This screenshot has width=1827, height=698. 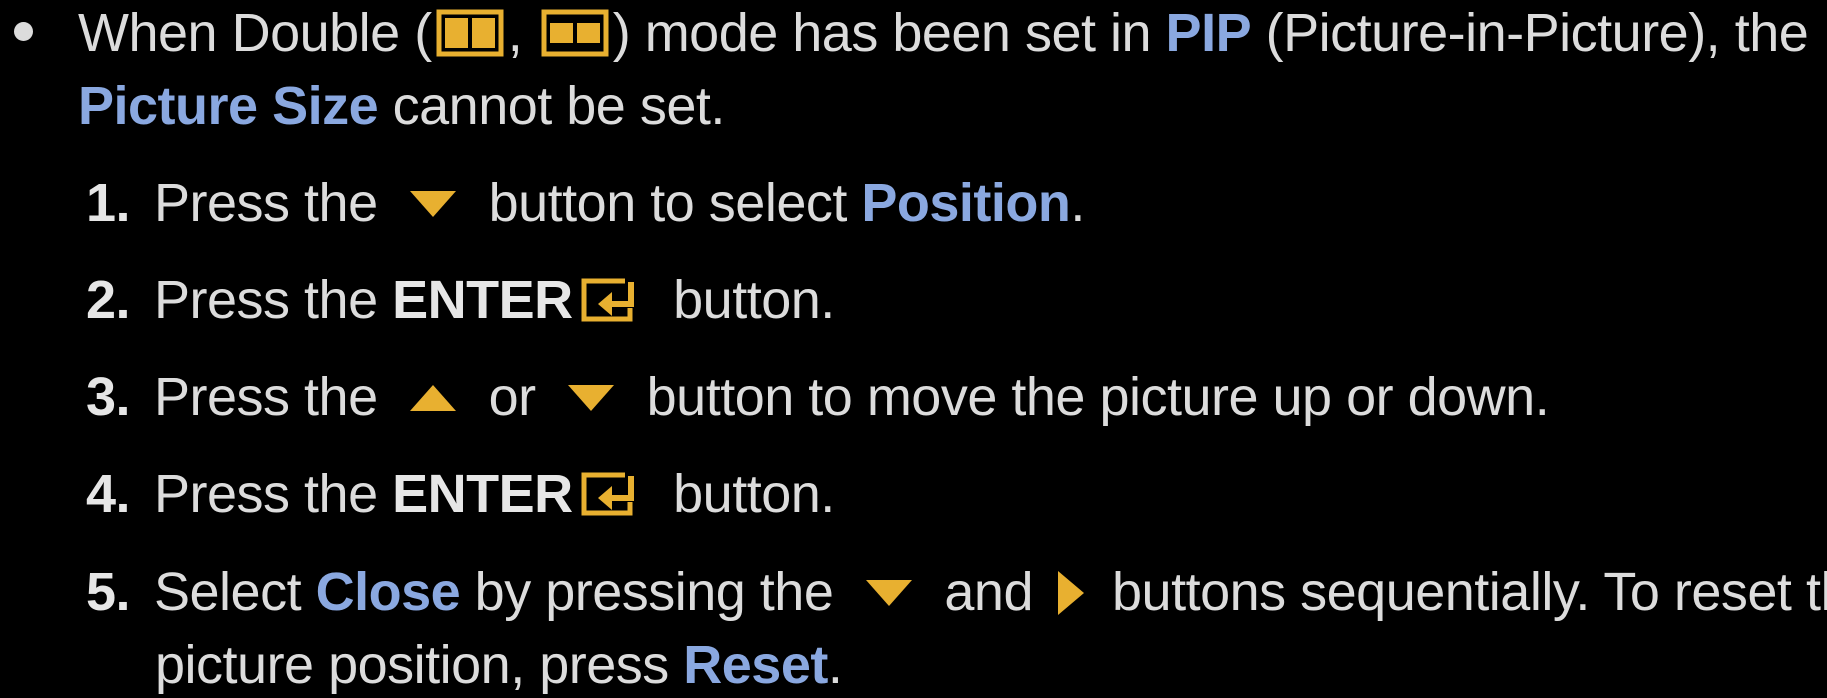 What do you see at coordinates (1529, 33) in the screenshot?
I see `note-text: (Picture-in-Picture), the` at bounding box center [1529, 33].